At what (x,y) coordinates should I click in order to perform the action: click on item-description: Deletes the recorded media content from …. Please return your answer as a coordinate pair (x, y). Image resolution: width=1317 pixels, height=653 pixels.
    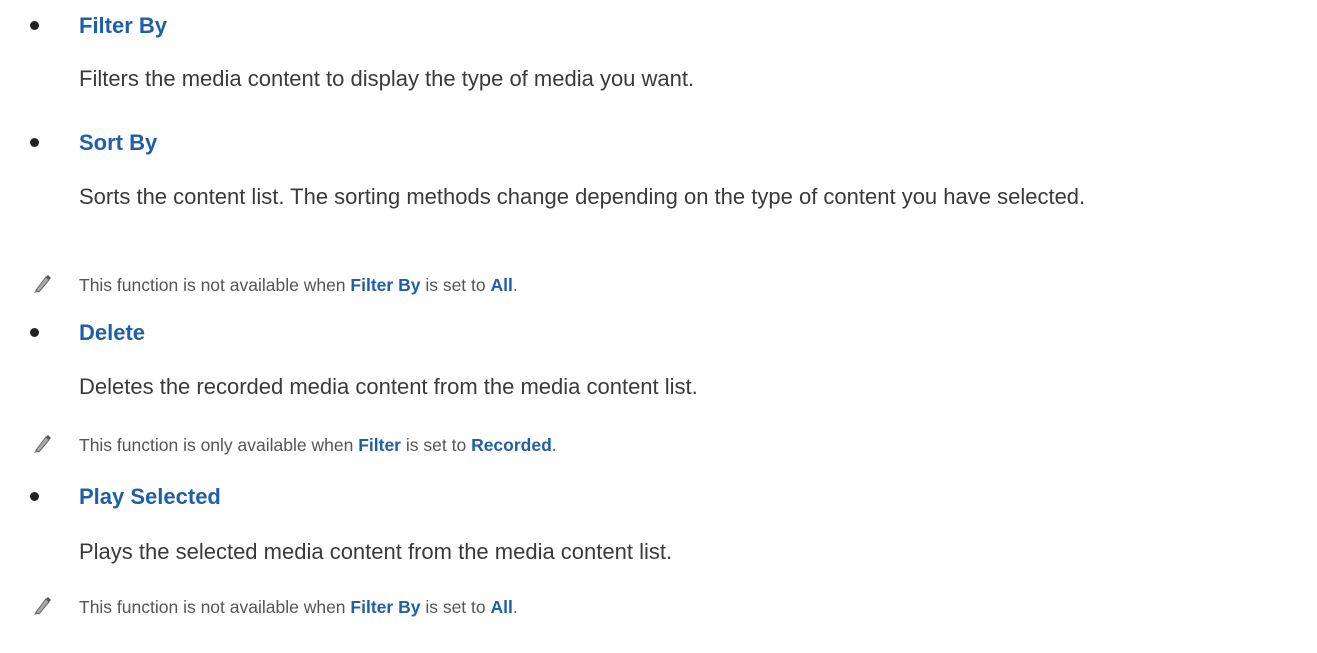
    Looking at the image, I should click on (388, 386).